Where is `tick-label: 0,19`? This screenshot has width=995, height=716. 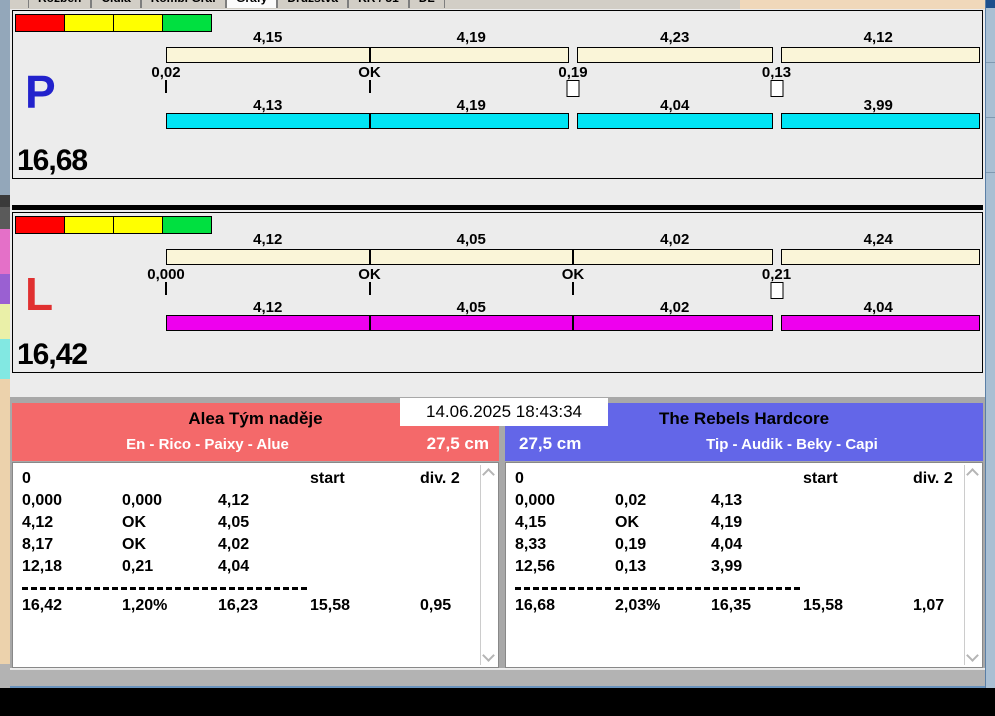 tick-label: 0,19 is located at coordinates (573, 72).